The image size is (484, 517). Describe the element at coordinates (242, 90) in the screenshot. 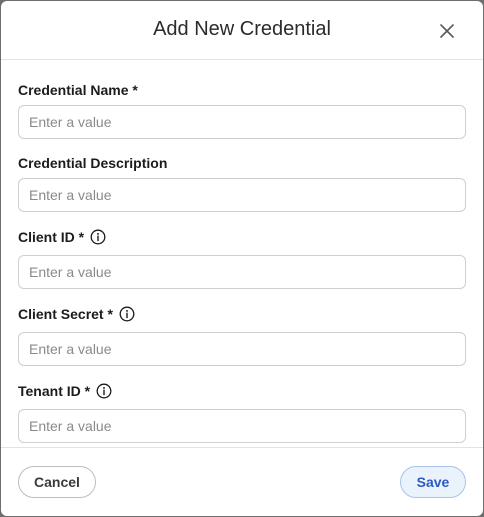

I see `credential-name-label: Credential Name *` at that location.